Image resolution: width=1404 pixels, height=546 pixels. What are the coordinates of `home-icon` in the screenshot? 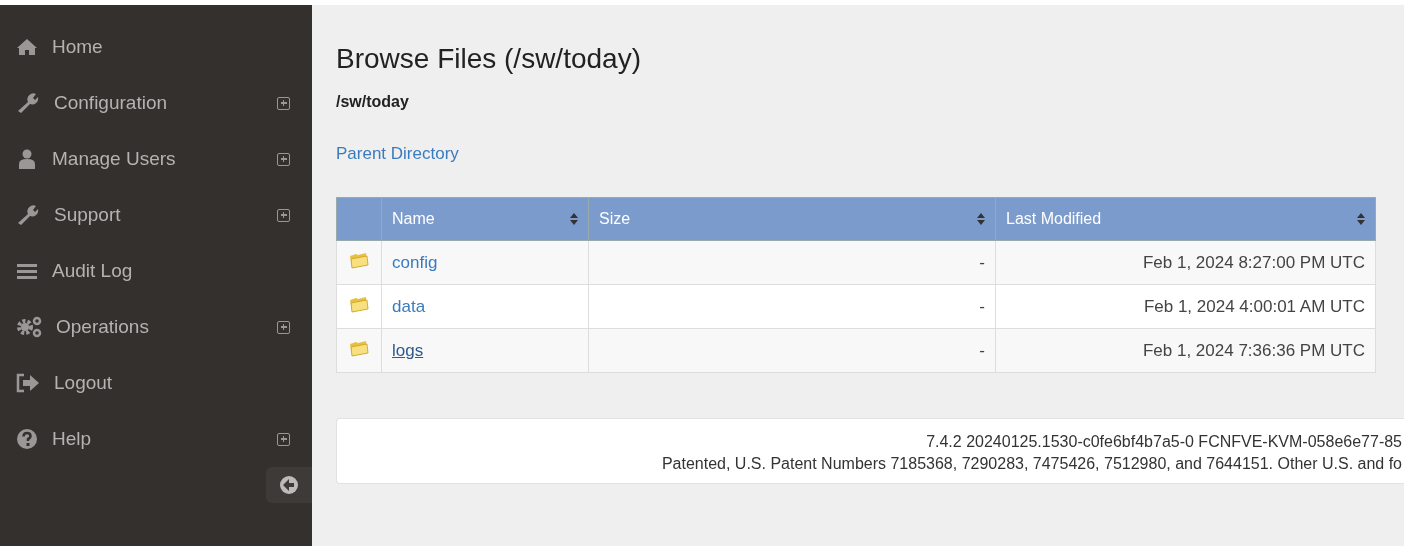 It's located at (27, 47).